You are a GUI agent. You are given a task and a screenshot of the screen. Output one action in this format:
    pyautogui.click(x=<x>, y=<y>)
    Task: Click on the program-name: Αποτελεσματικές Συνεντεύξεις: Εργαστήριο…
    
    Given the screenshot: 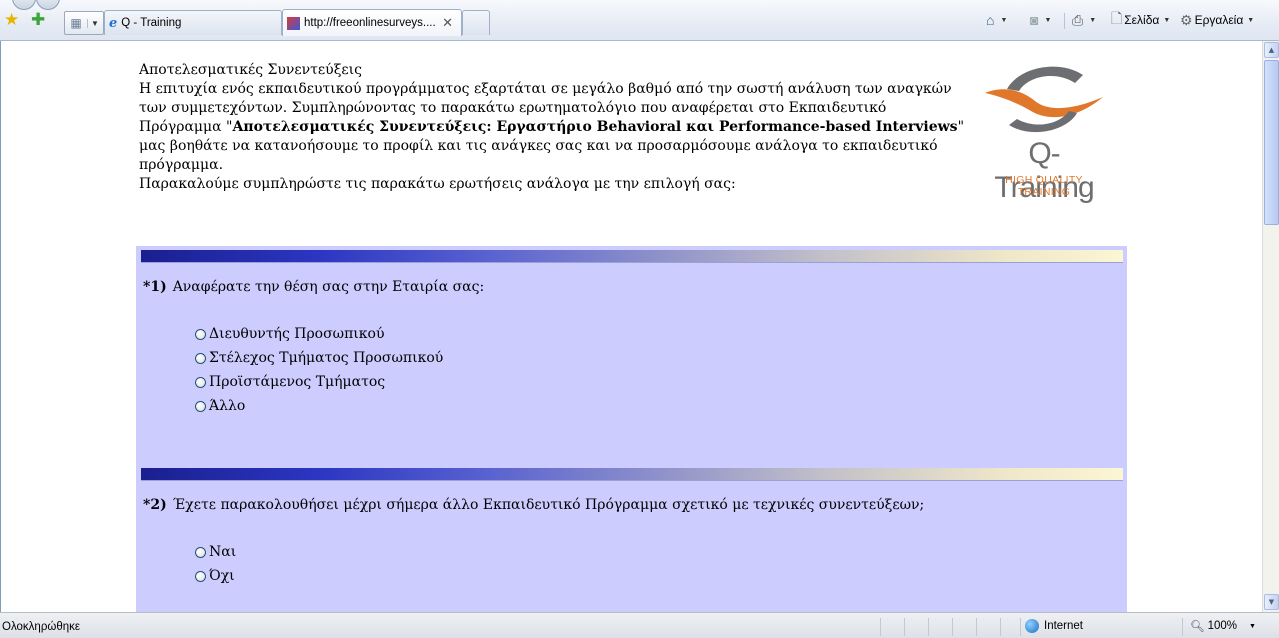 What is the action you would take?
    pyautogui.click(x=595, y=127)
    